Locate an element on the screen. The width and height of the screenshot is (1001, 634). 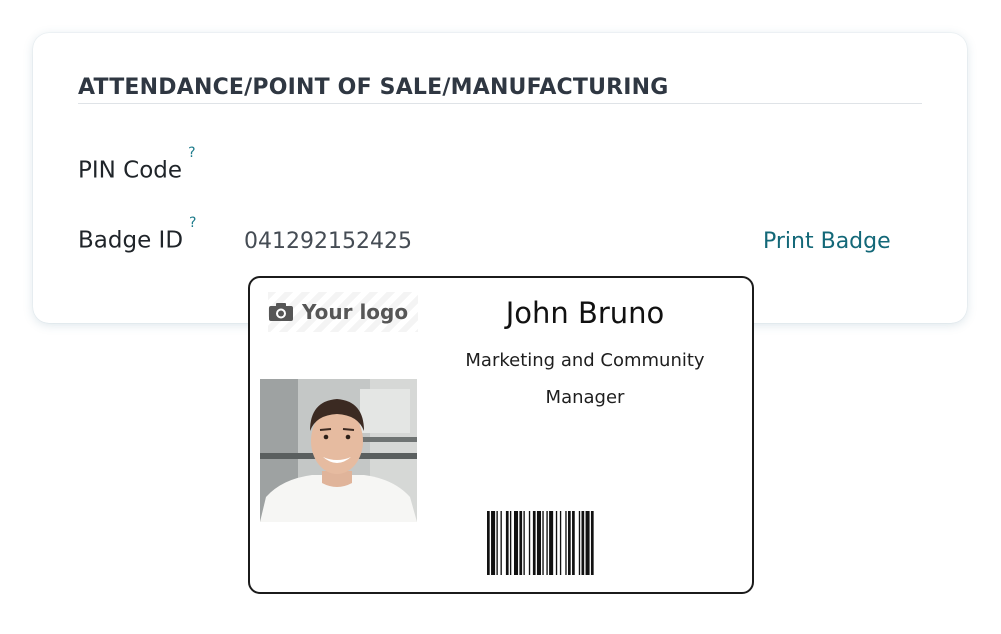
employee-name: John Bruno is located at coordinates (585, 313).